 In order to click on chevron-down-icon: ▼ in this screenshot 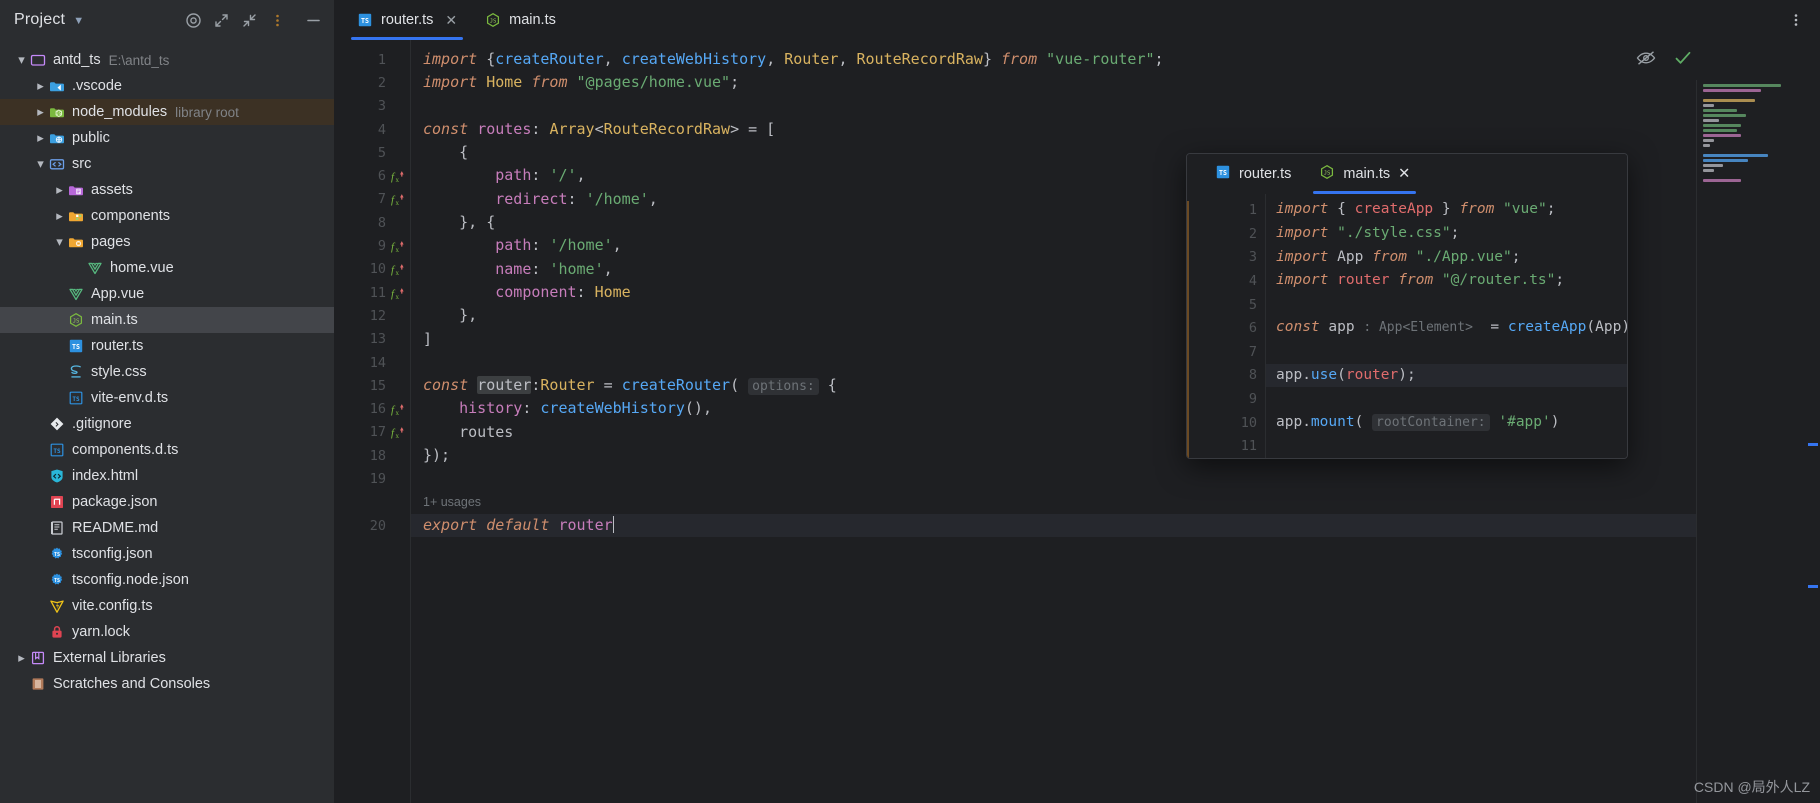, I will do `click(78, 21)`.